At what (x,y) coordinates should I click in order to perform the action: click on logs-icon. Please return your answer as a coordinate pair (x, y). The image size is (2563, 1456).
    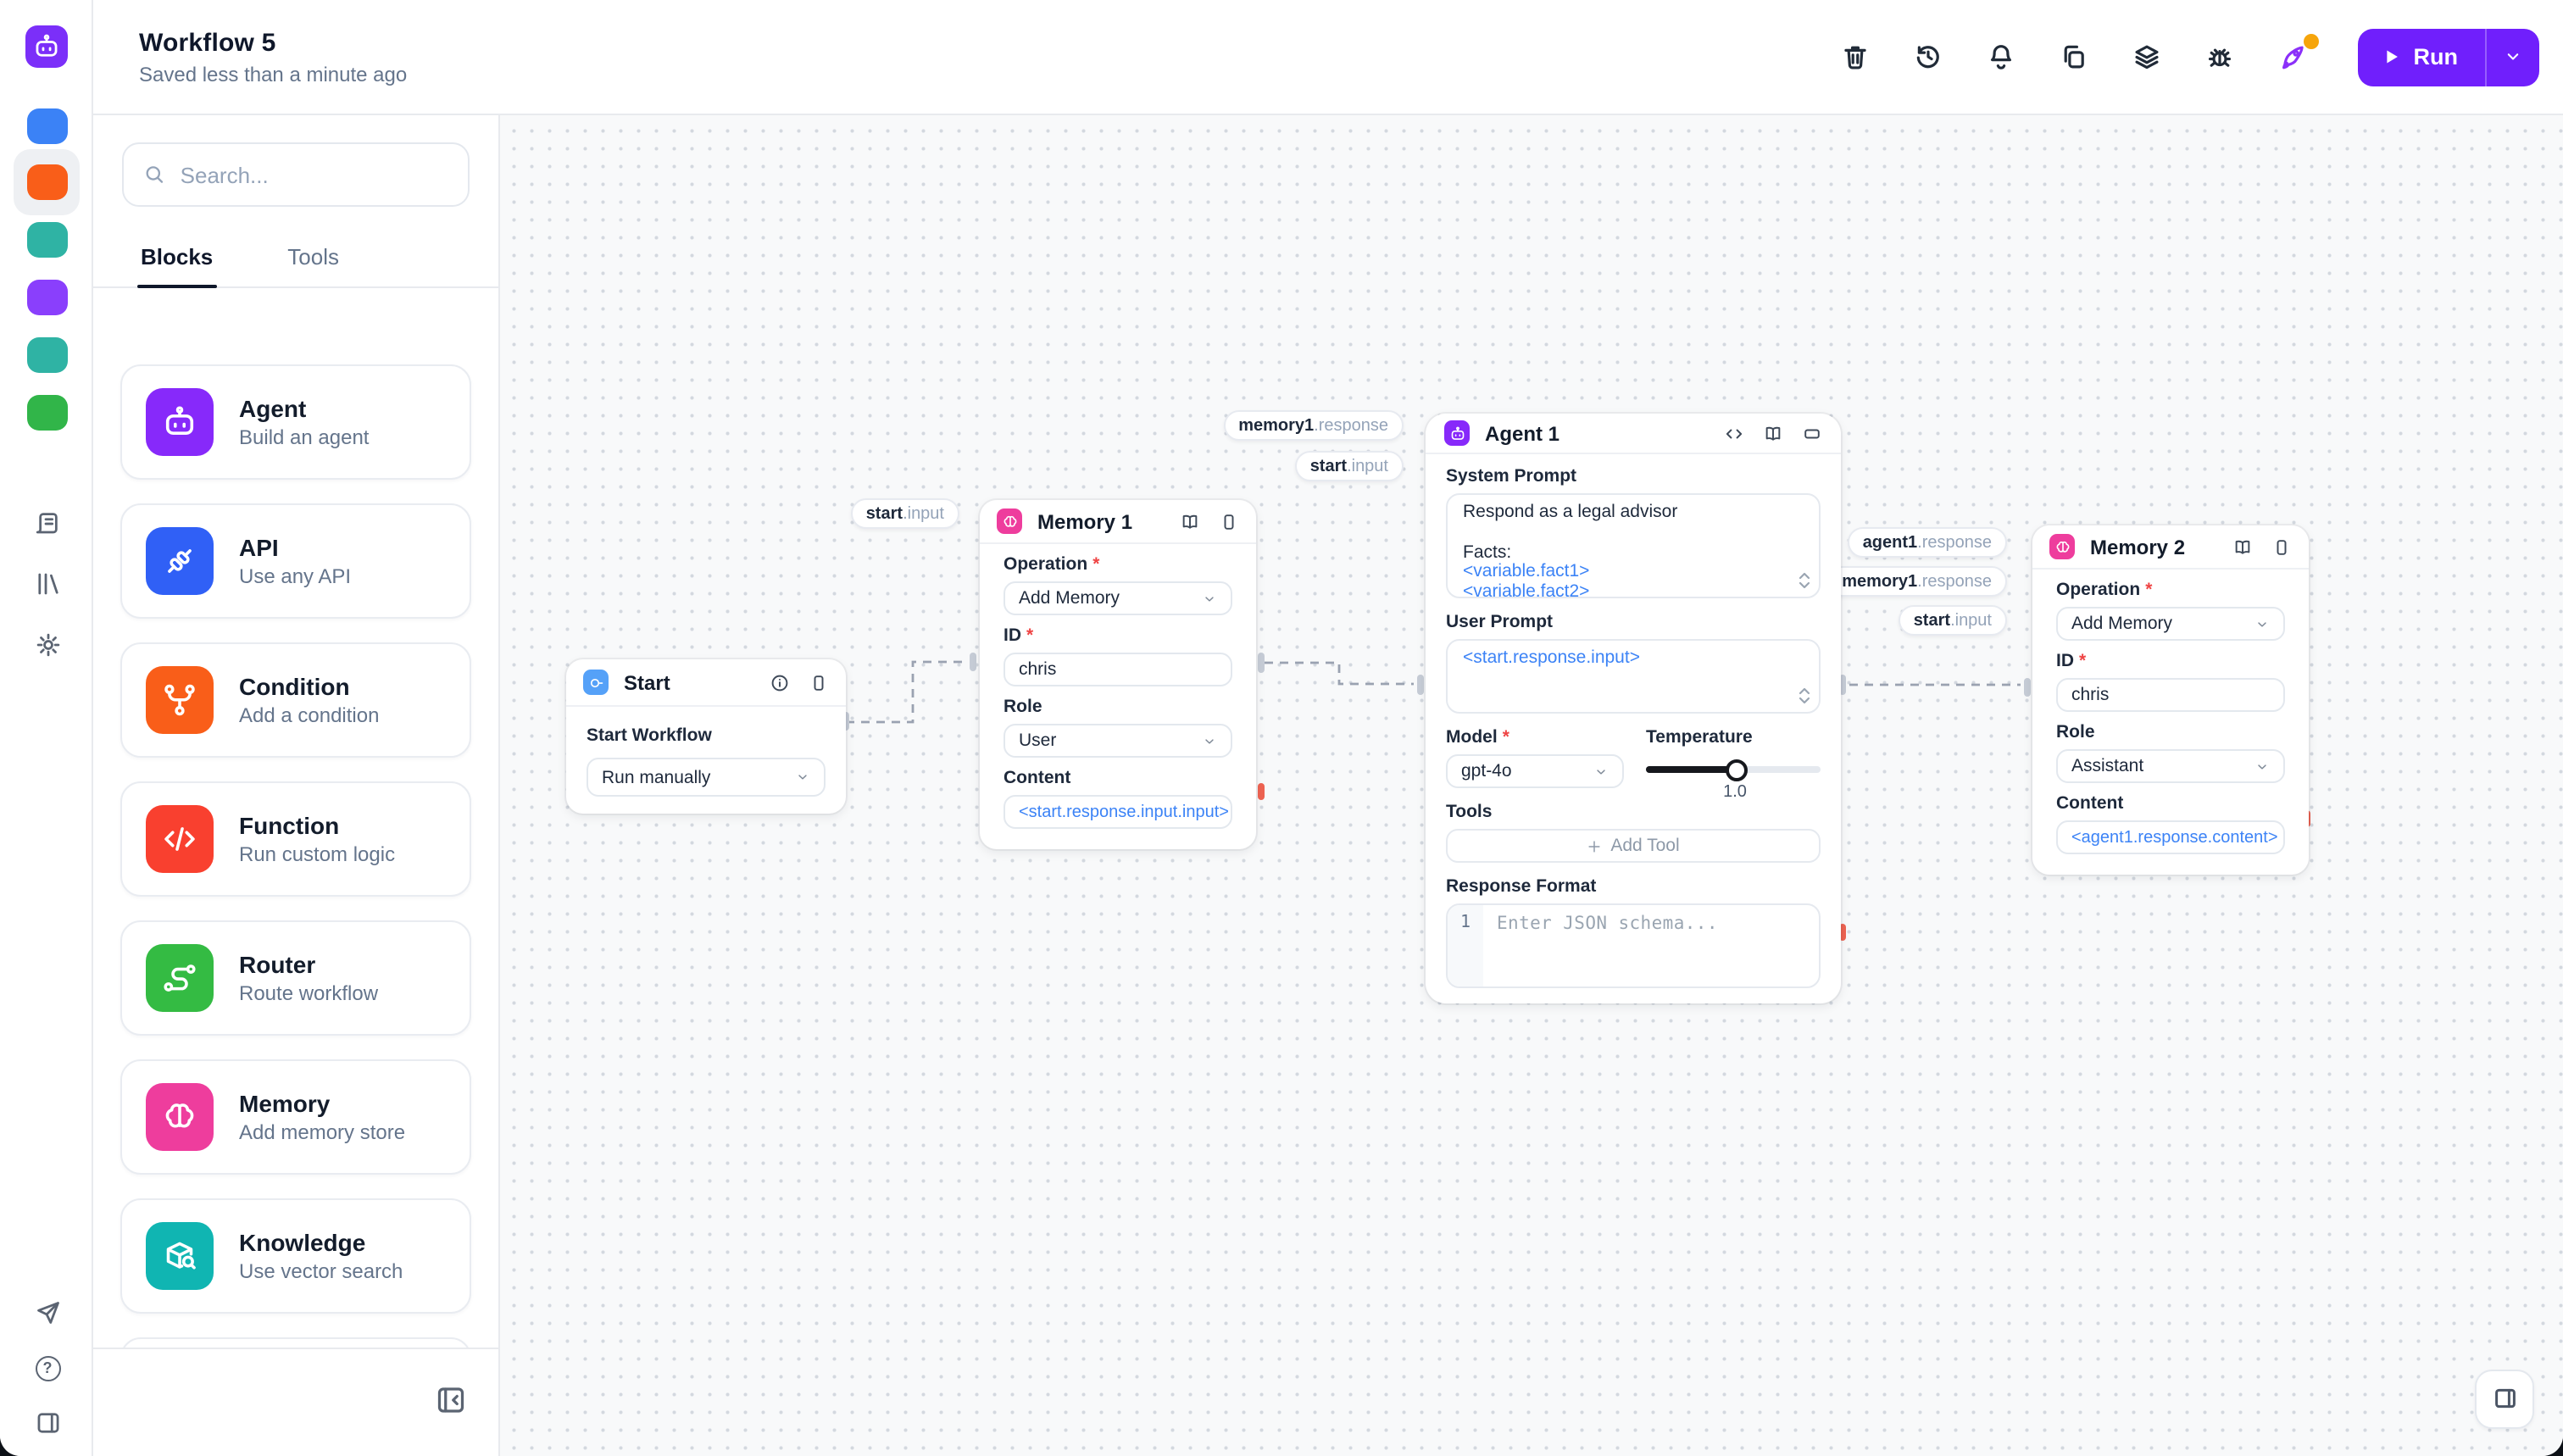
    Looking at the image, I should click on (47, 522).